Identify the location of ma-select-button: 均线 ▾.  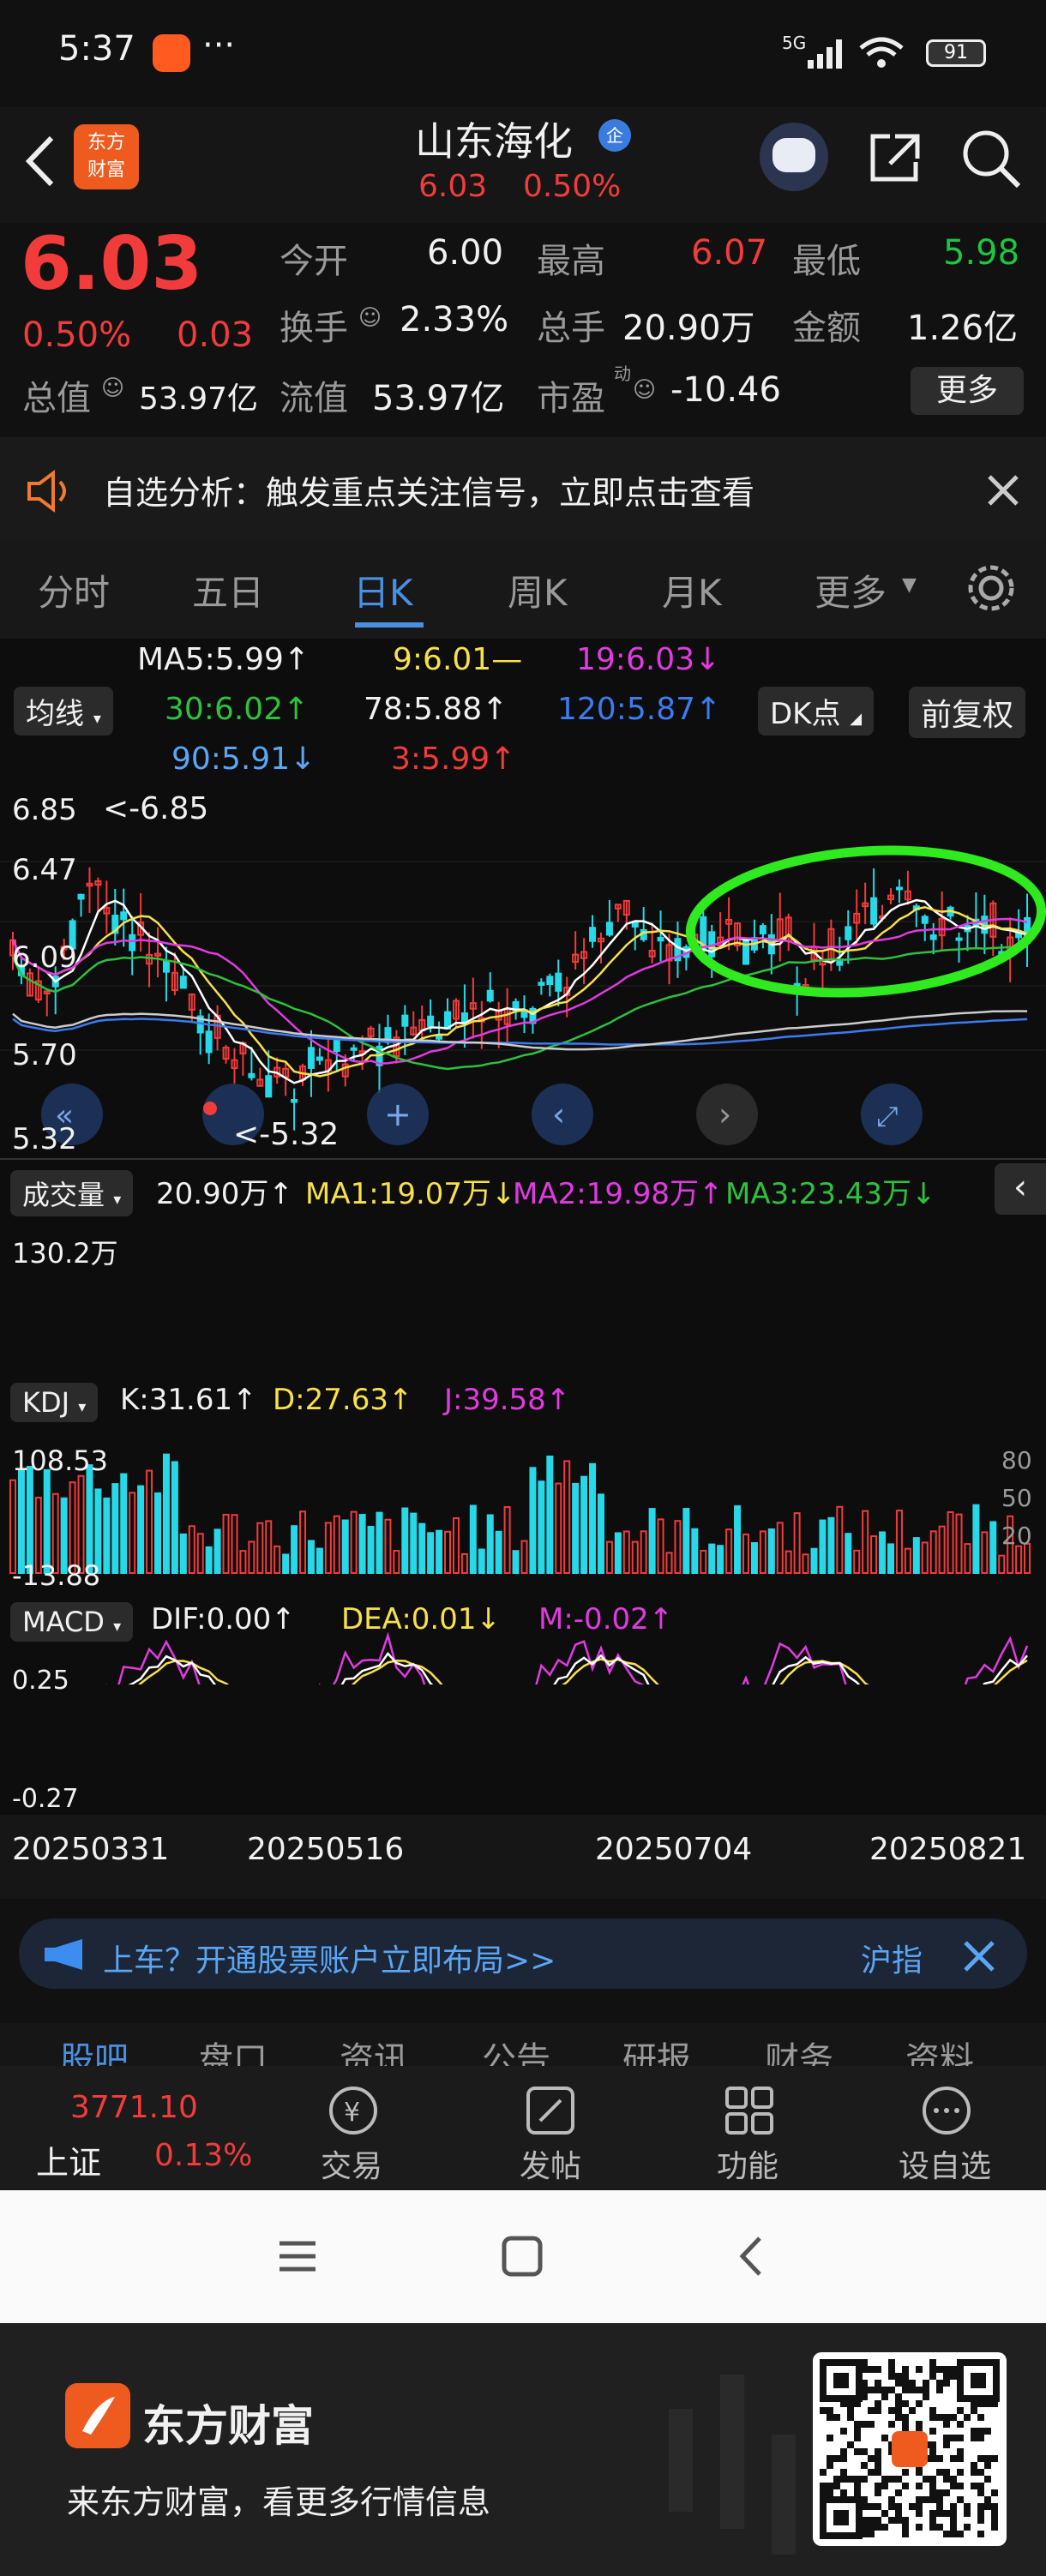
(64, 711).